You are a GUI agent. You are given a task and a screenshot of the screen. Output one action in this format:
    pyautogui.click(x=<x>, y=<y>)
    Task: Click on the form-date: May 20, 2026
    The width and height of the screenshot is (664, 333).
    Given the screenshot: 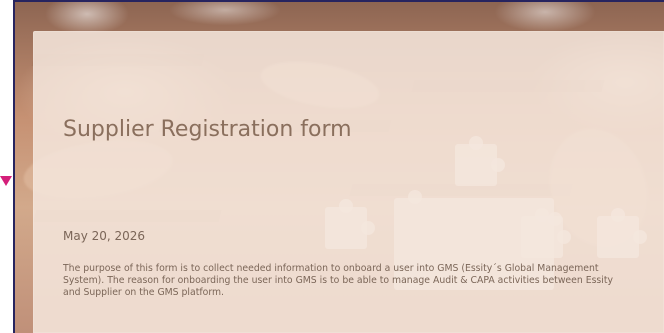 What is the action you would take?
    pyautogui.click(x=104, y=236)
    